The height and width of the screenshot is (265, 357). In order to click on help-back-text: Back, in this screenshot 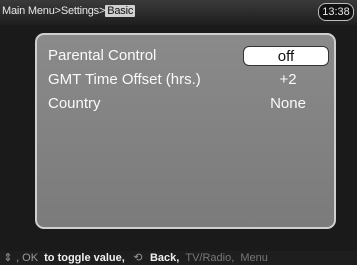, I will do `click(164, 258)`.